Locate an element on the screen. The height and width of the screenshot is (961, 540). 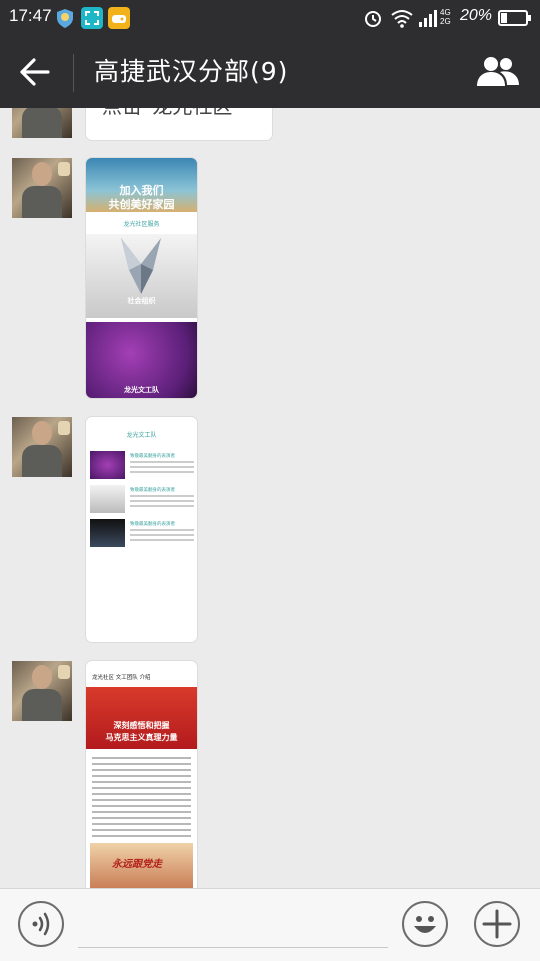
network-type: 4G 2G is located at coordinates (445, 17).